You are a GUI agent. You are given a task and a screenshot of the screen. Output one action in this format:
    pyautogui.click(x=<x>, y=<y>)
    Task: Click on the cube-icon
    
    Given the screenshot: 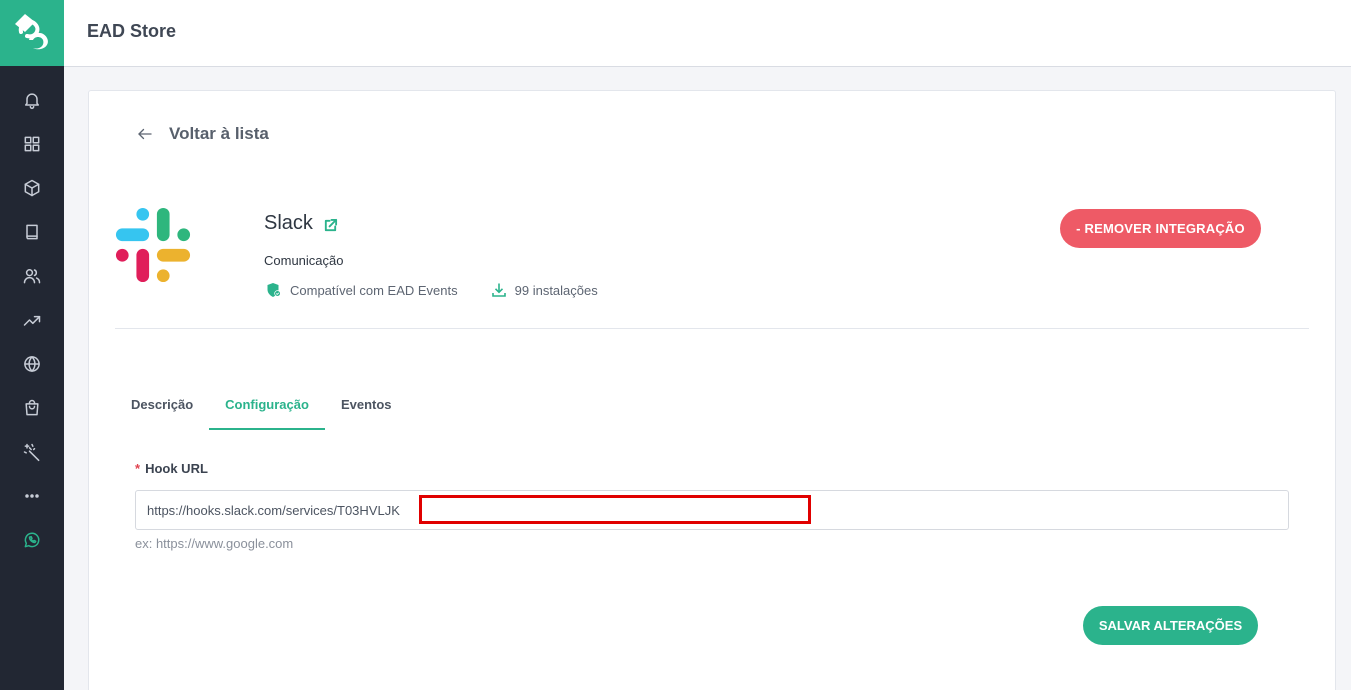 What is the action you would take?
    pyautogui.click(x=32, y=188)
    